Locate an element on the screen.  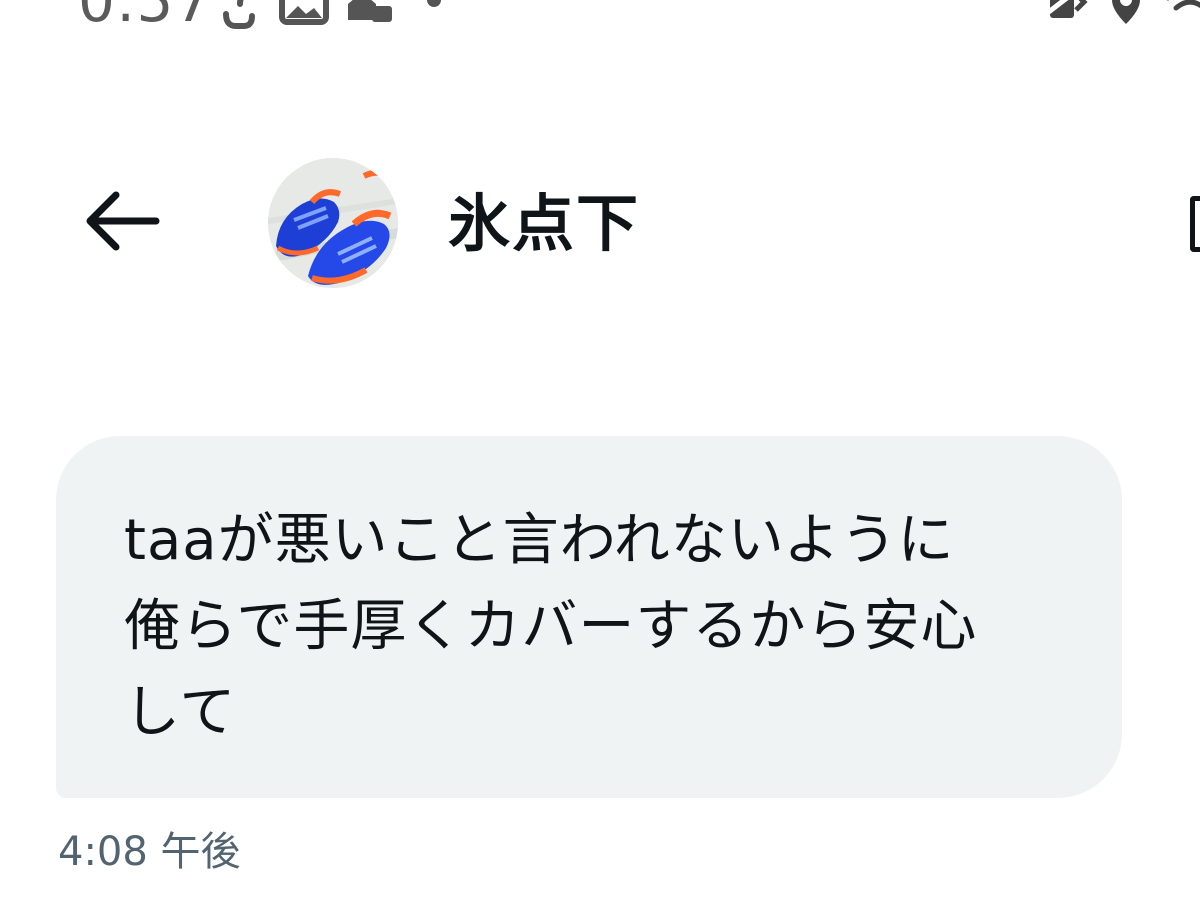
arrow-left-icon is located at coordinates (123, 221).